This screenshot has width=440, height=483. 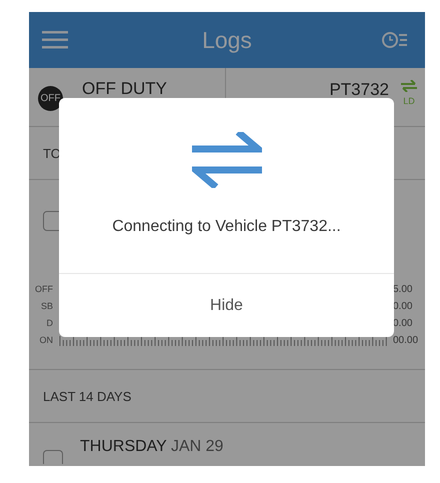 What do you see at coordinates (226, 305) in the screenshot?
I see `hide-button: Hide` at bounding box center [226, 305].